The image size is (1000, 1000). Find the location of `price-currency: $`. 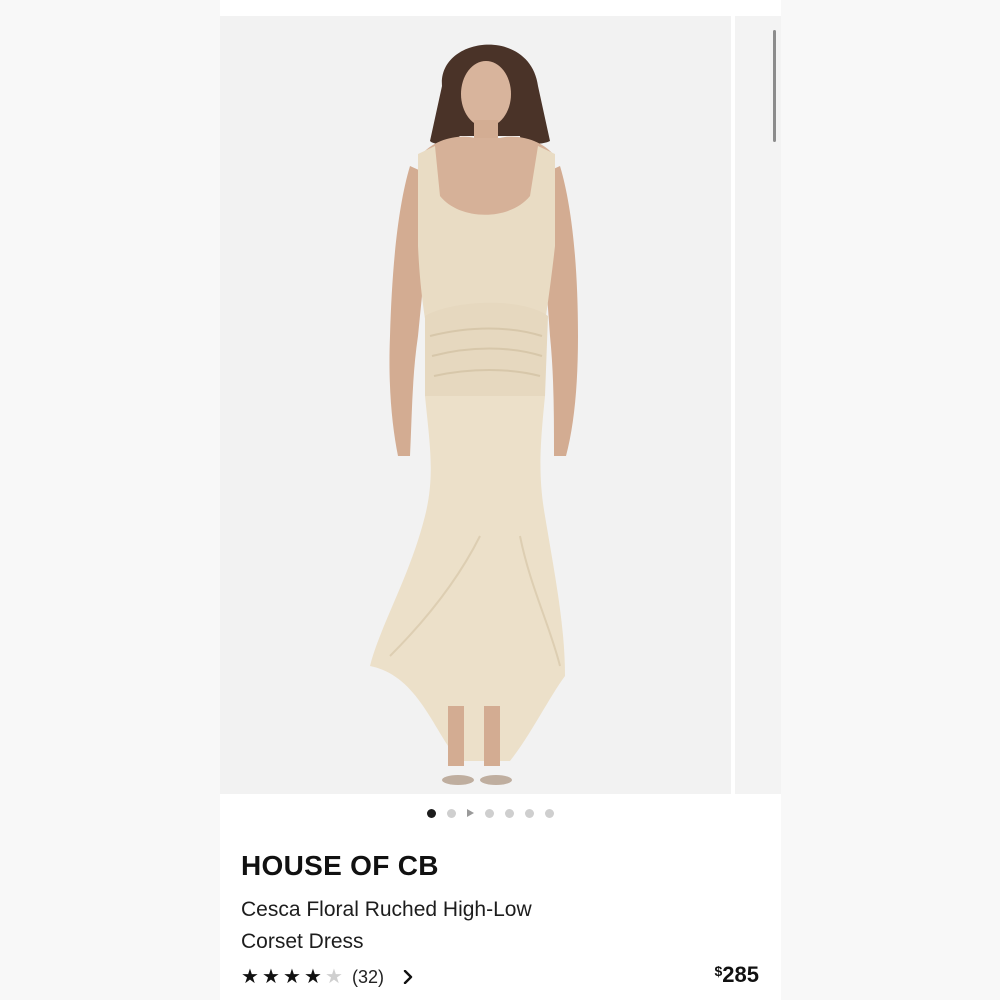

price-currency: $ is located at coordinates (718, 971).